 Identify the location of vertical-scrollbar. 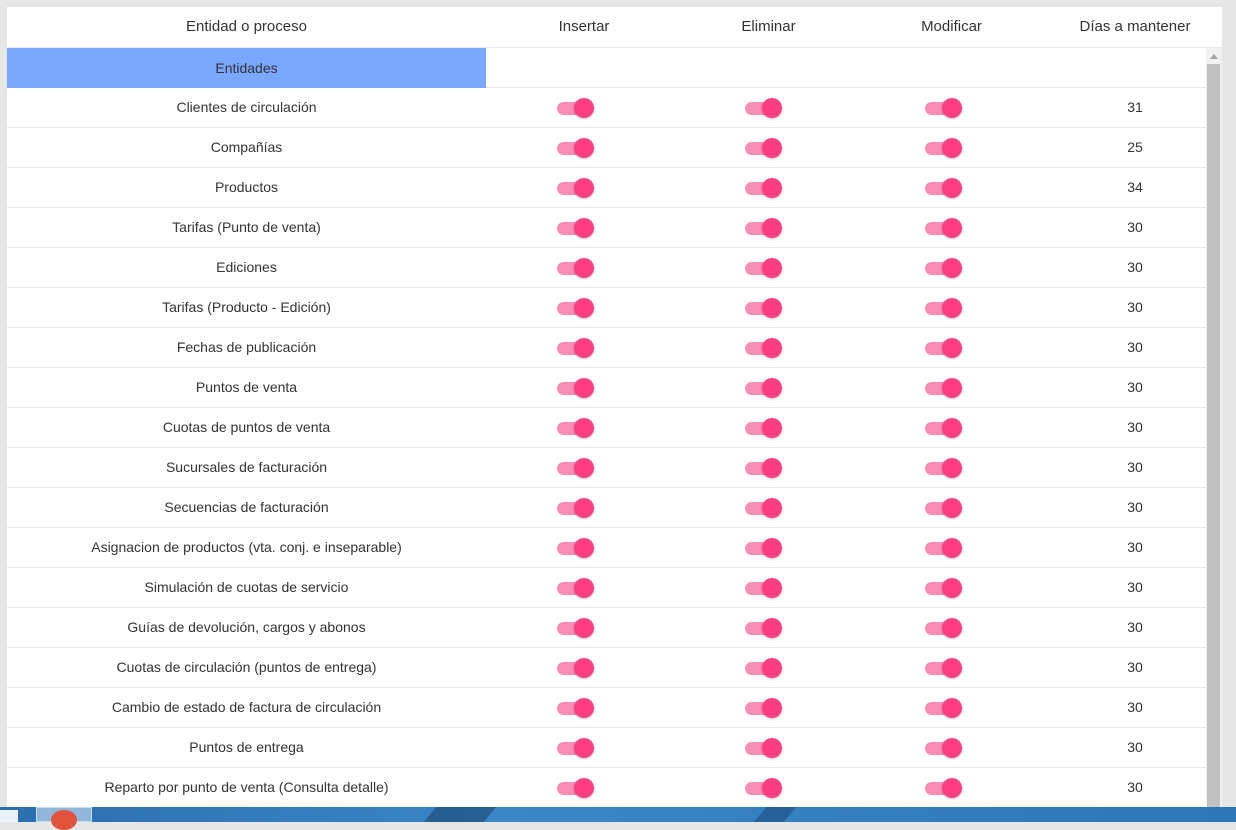
(1214, 427).